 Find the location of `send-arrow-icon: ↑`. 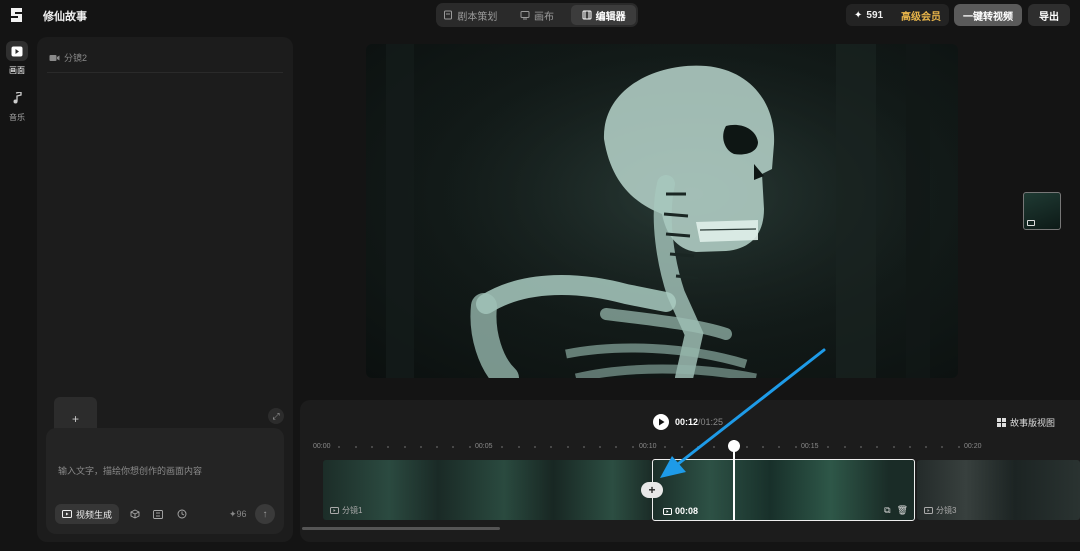

send-arrow-icon: ↑ is located at coordinates (265, 514).